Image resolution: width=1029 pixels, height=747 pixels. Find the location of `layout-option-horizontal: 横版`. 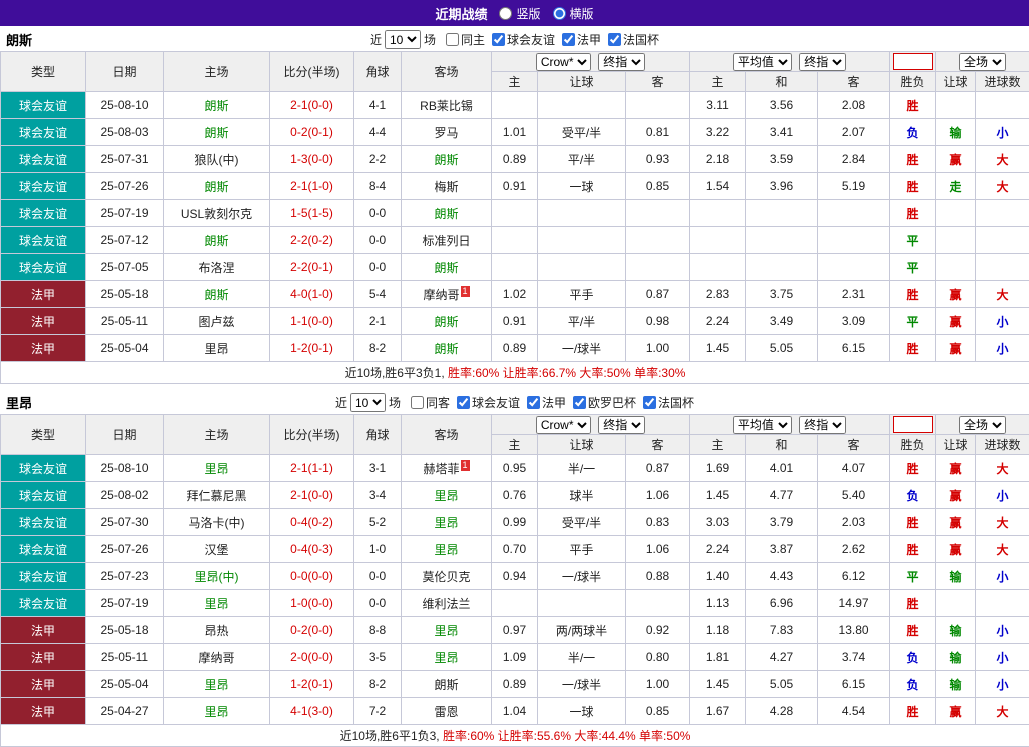

layout-option-horizontal: 横版 is located at coordinates (573, 13).